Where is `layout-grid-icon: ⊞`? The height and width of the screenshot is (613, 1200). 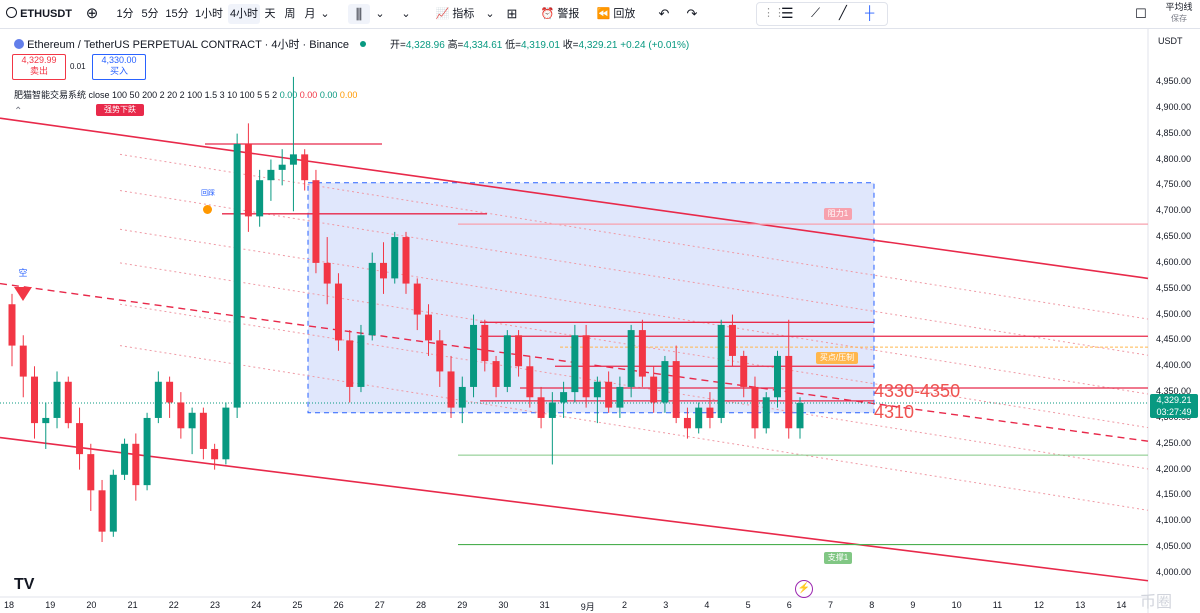 layout-grid-icon: ⊞ is located at coordinates (512, 14).